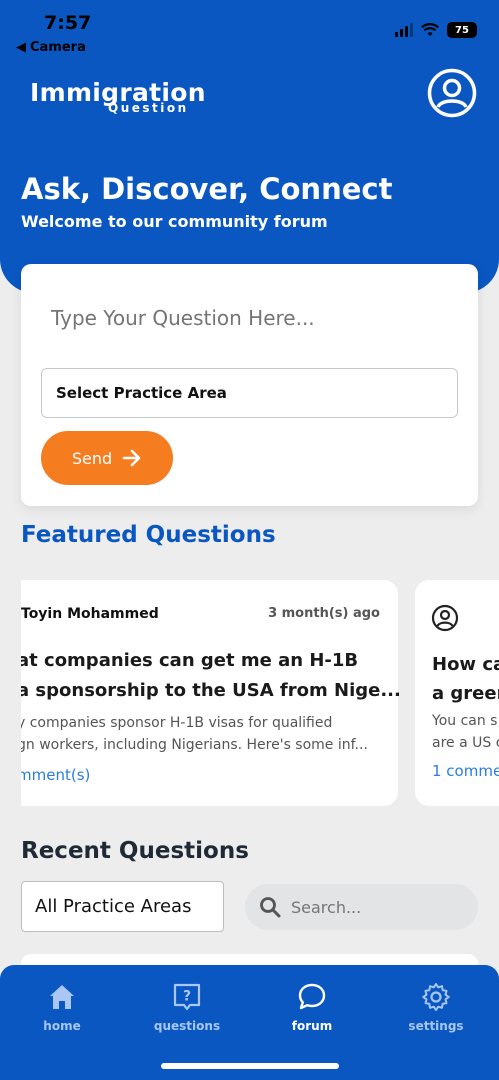 The width and height of the screenshot is (499, 1080). I want to click on nav-forum: forum, so click(312, 1007).